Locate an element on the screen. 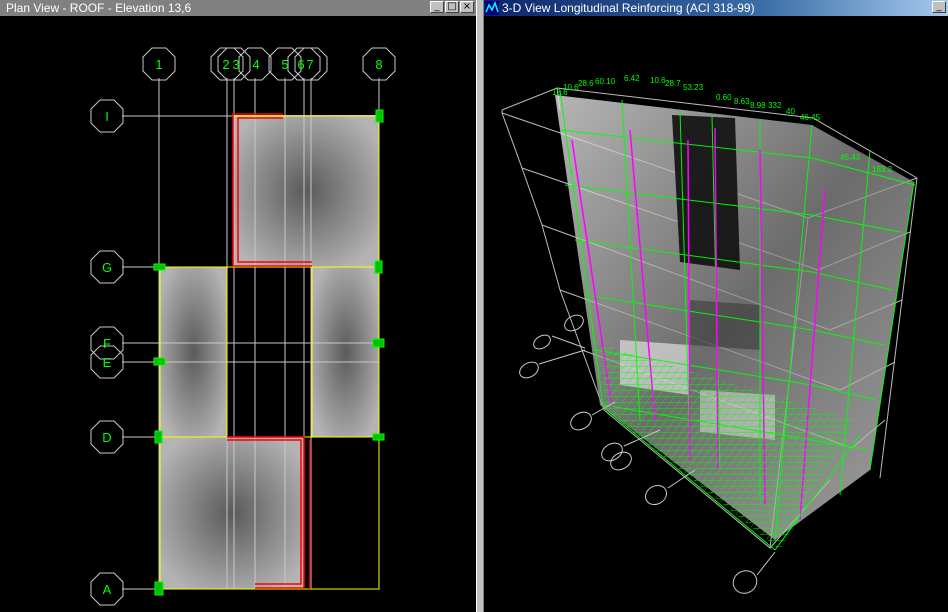 Image resolution: width=948 pixels, height=612 pixels. svg-text: 2 is located at coordinates (225, 64).